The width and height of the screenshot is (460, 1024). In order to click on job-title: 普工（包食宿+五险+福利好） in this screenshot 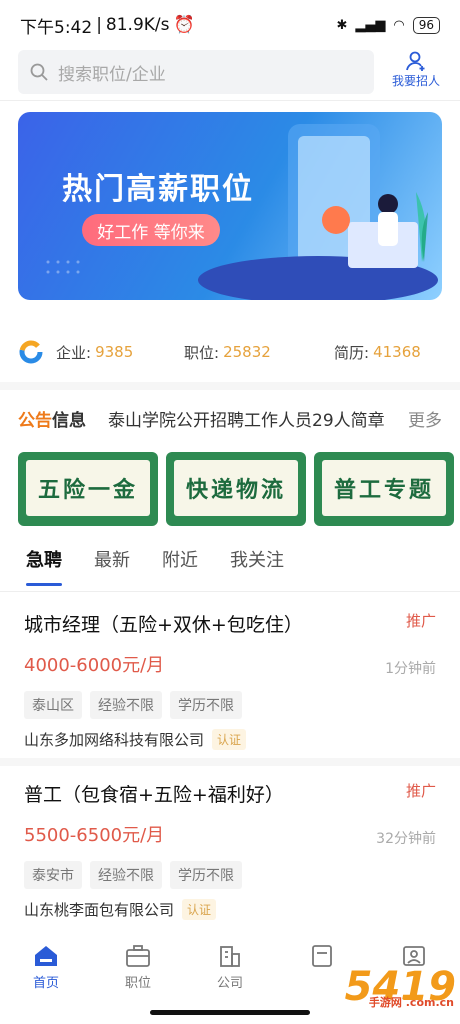, I will do `click(154, 795)`.